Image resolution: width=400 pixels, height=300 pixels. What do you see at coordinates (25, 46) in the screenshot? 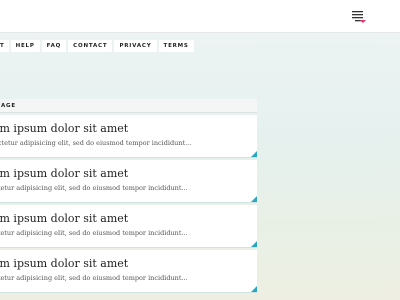
I see `nav-item-help: HELP` at bounding box center [25, 46].